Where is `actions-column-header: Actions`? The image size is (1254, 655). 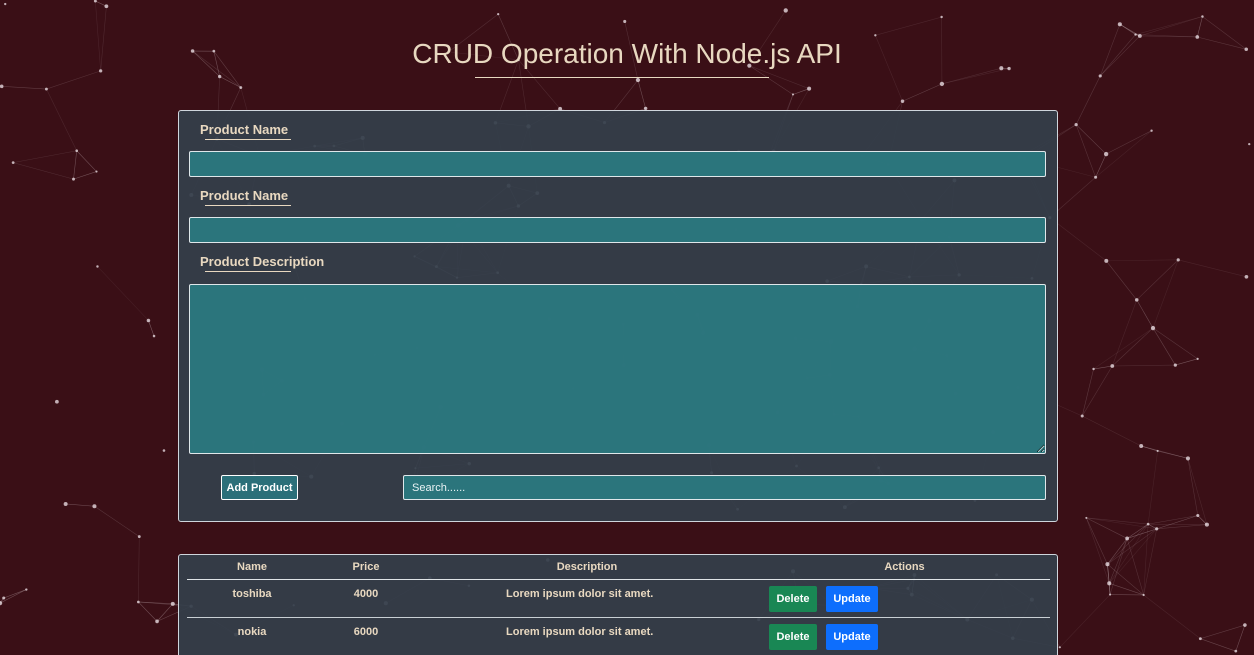
actions-column-header: Actions is located at coordinates (904, 567).